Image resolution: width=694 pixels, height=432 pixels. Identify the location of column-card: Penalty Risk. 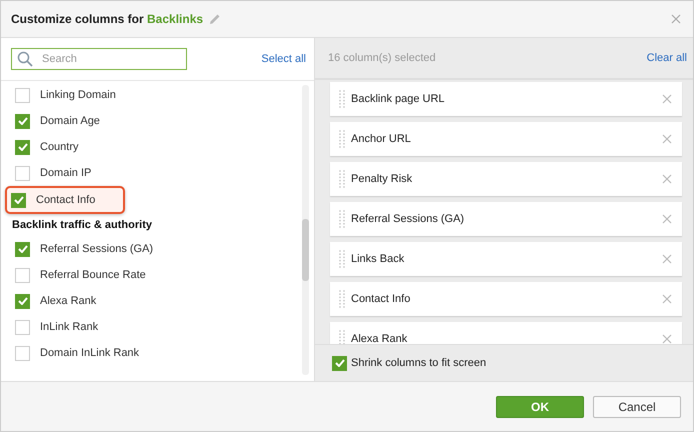
(506, 179).